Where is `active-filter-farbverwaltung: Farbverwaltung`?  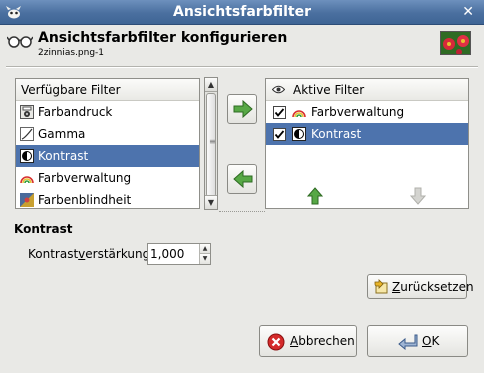
active-filter-farbverwaltung: Farbverwaltung is located at coordinates (367, 112).